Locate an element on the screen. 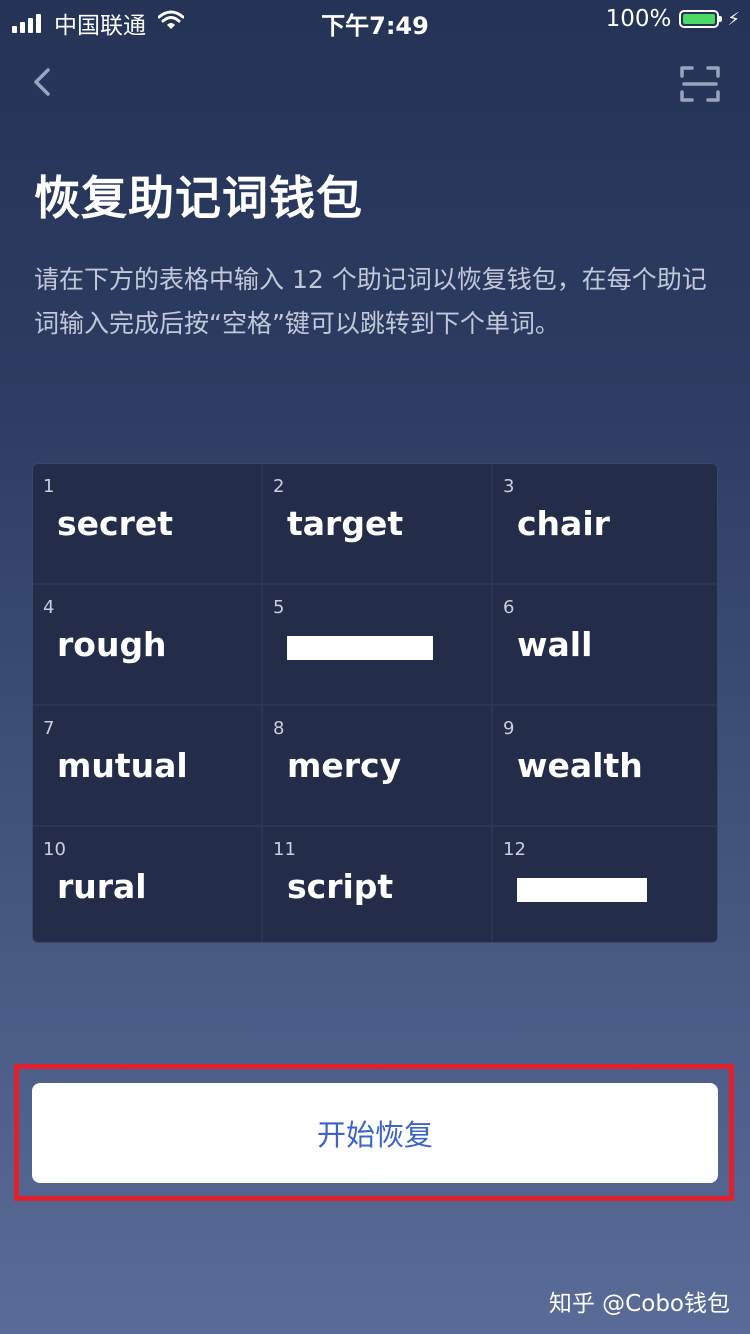  word-value: mercy is located at coordinates (344, 765).